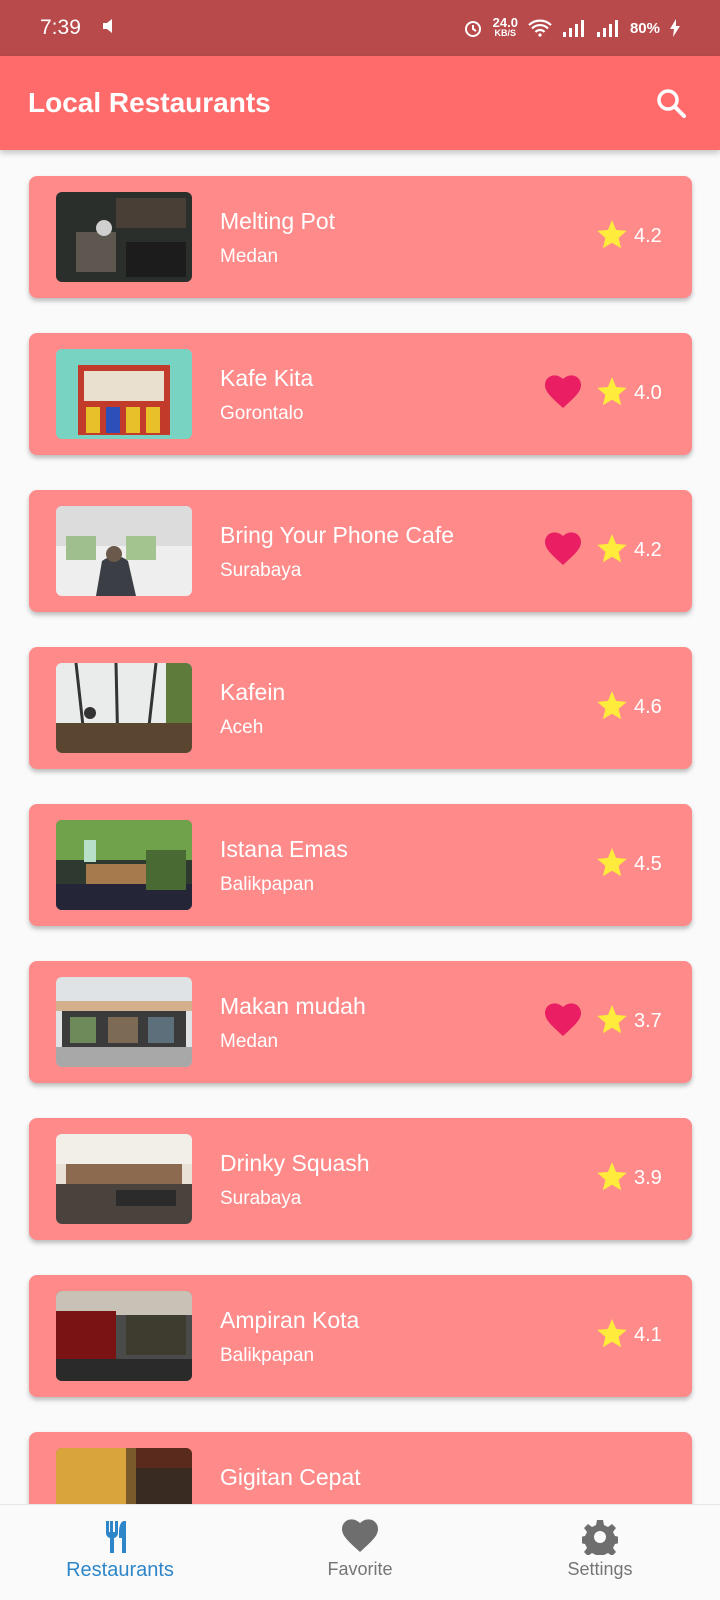  What do you see at coordinates (149, 102) in the screenshot?
I see `page-title: Local Restaurants` at bounding box center [149, 102].